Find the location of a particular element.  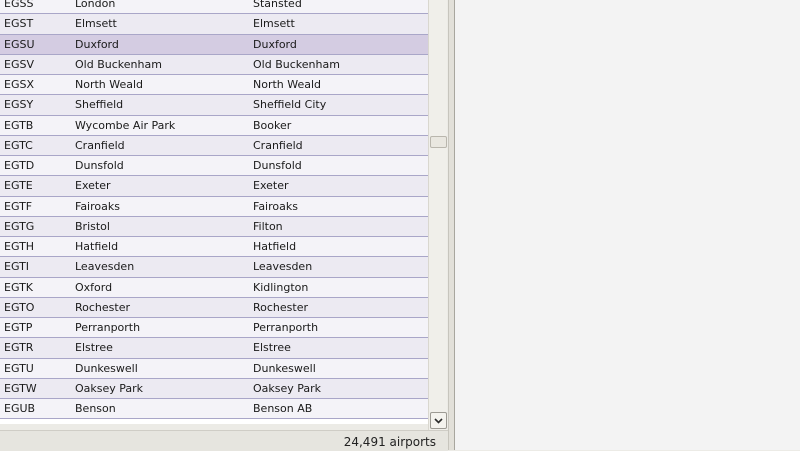

city-cell: Elstree is located at coordinates (272, 348).